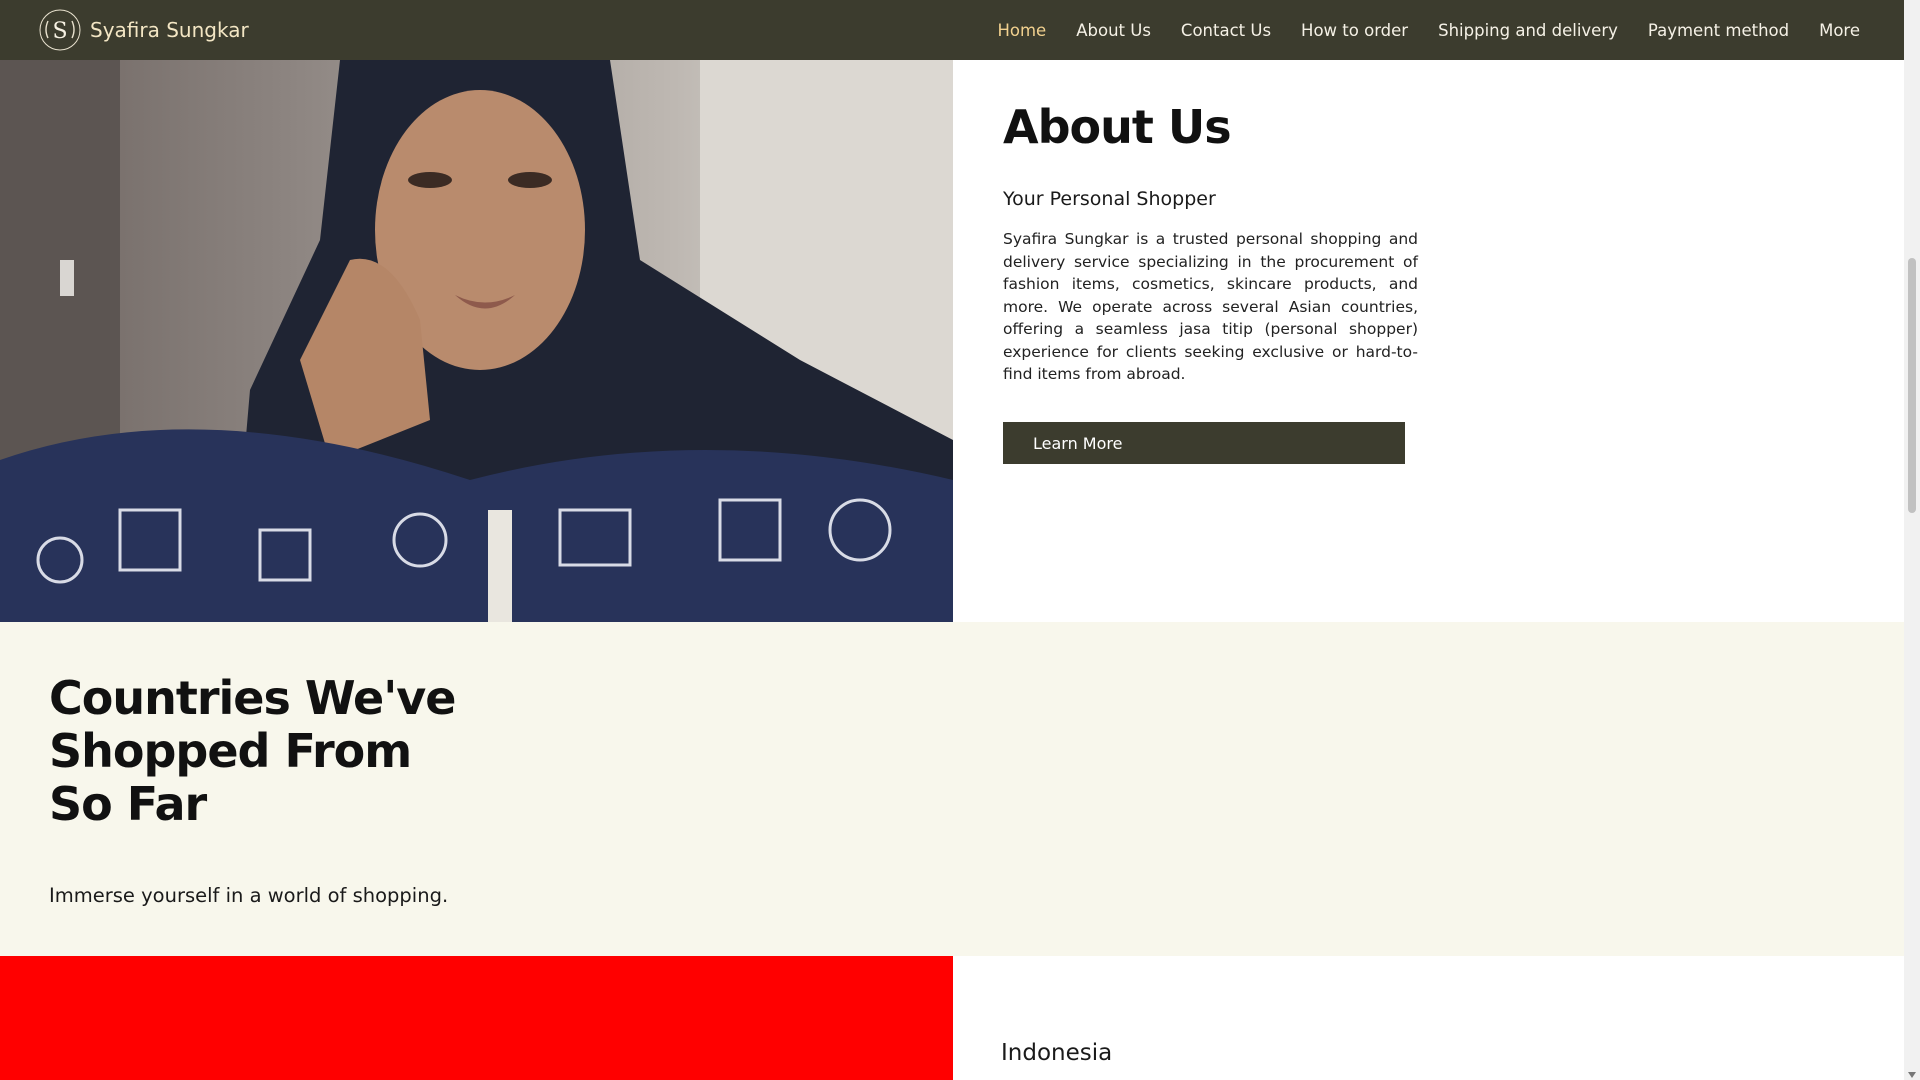 The height and width of the screenshot is (1080, 1920). I want to click on countries-title: Countries We've Shopped From So Far, so click(259, 751).